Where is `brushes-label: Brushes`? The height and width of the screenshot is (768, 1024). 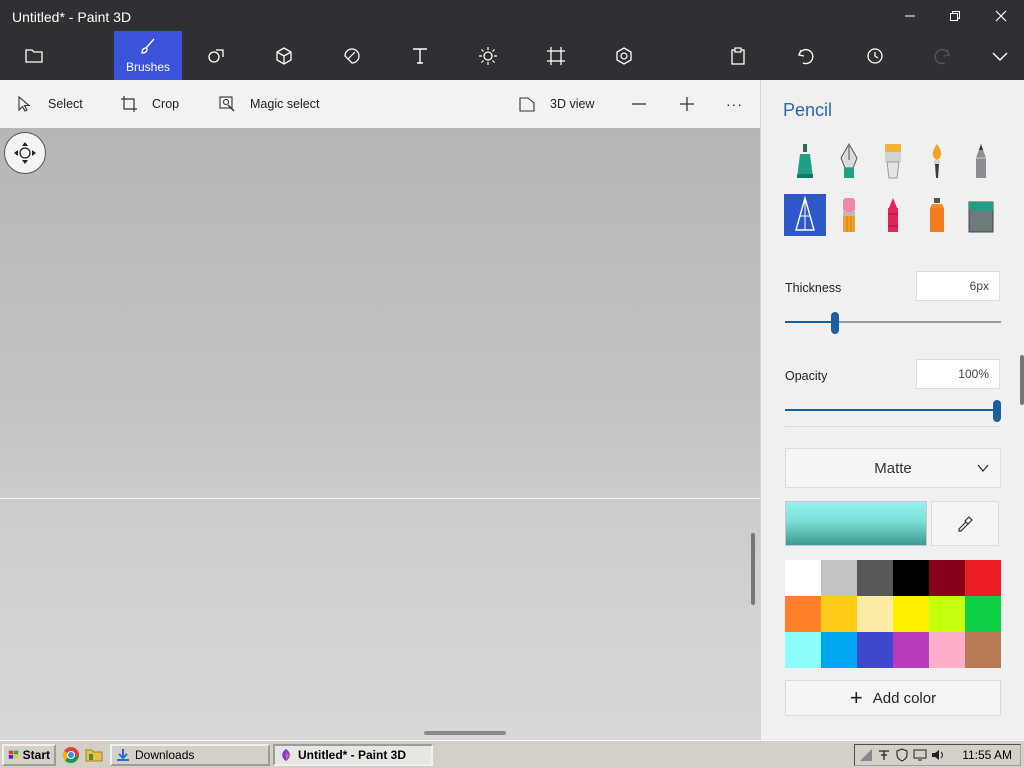
brushes-label: Brushes is located at coordinates (148, 67).